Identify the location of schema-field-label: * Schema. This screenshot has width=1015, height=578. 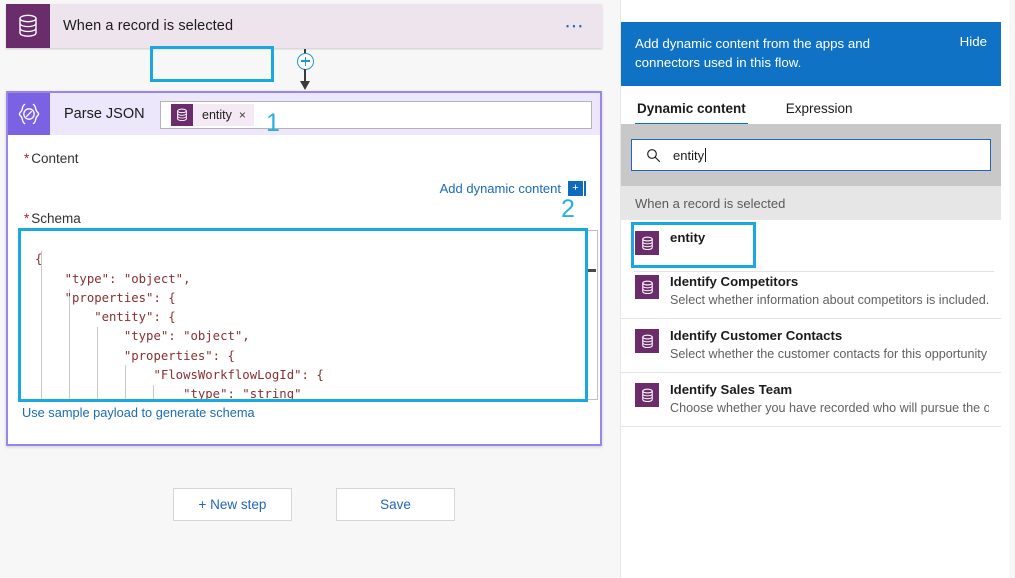
(52, 218).